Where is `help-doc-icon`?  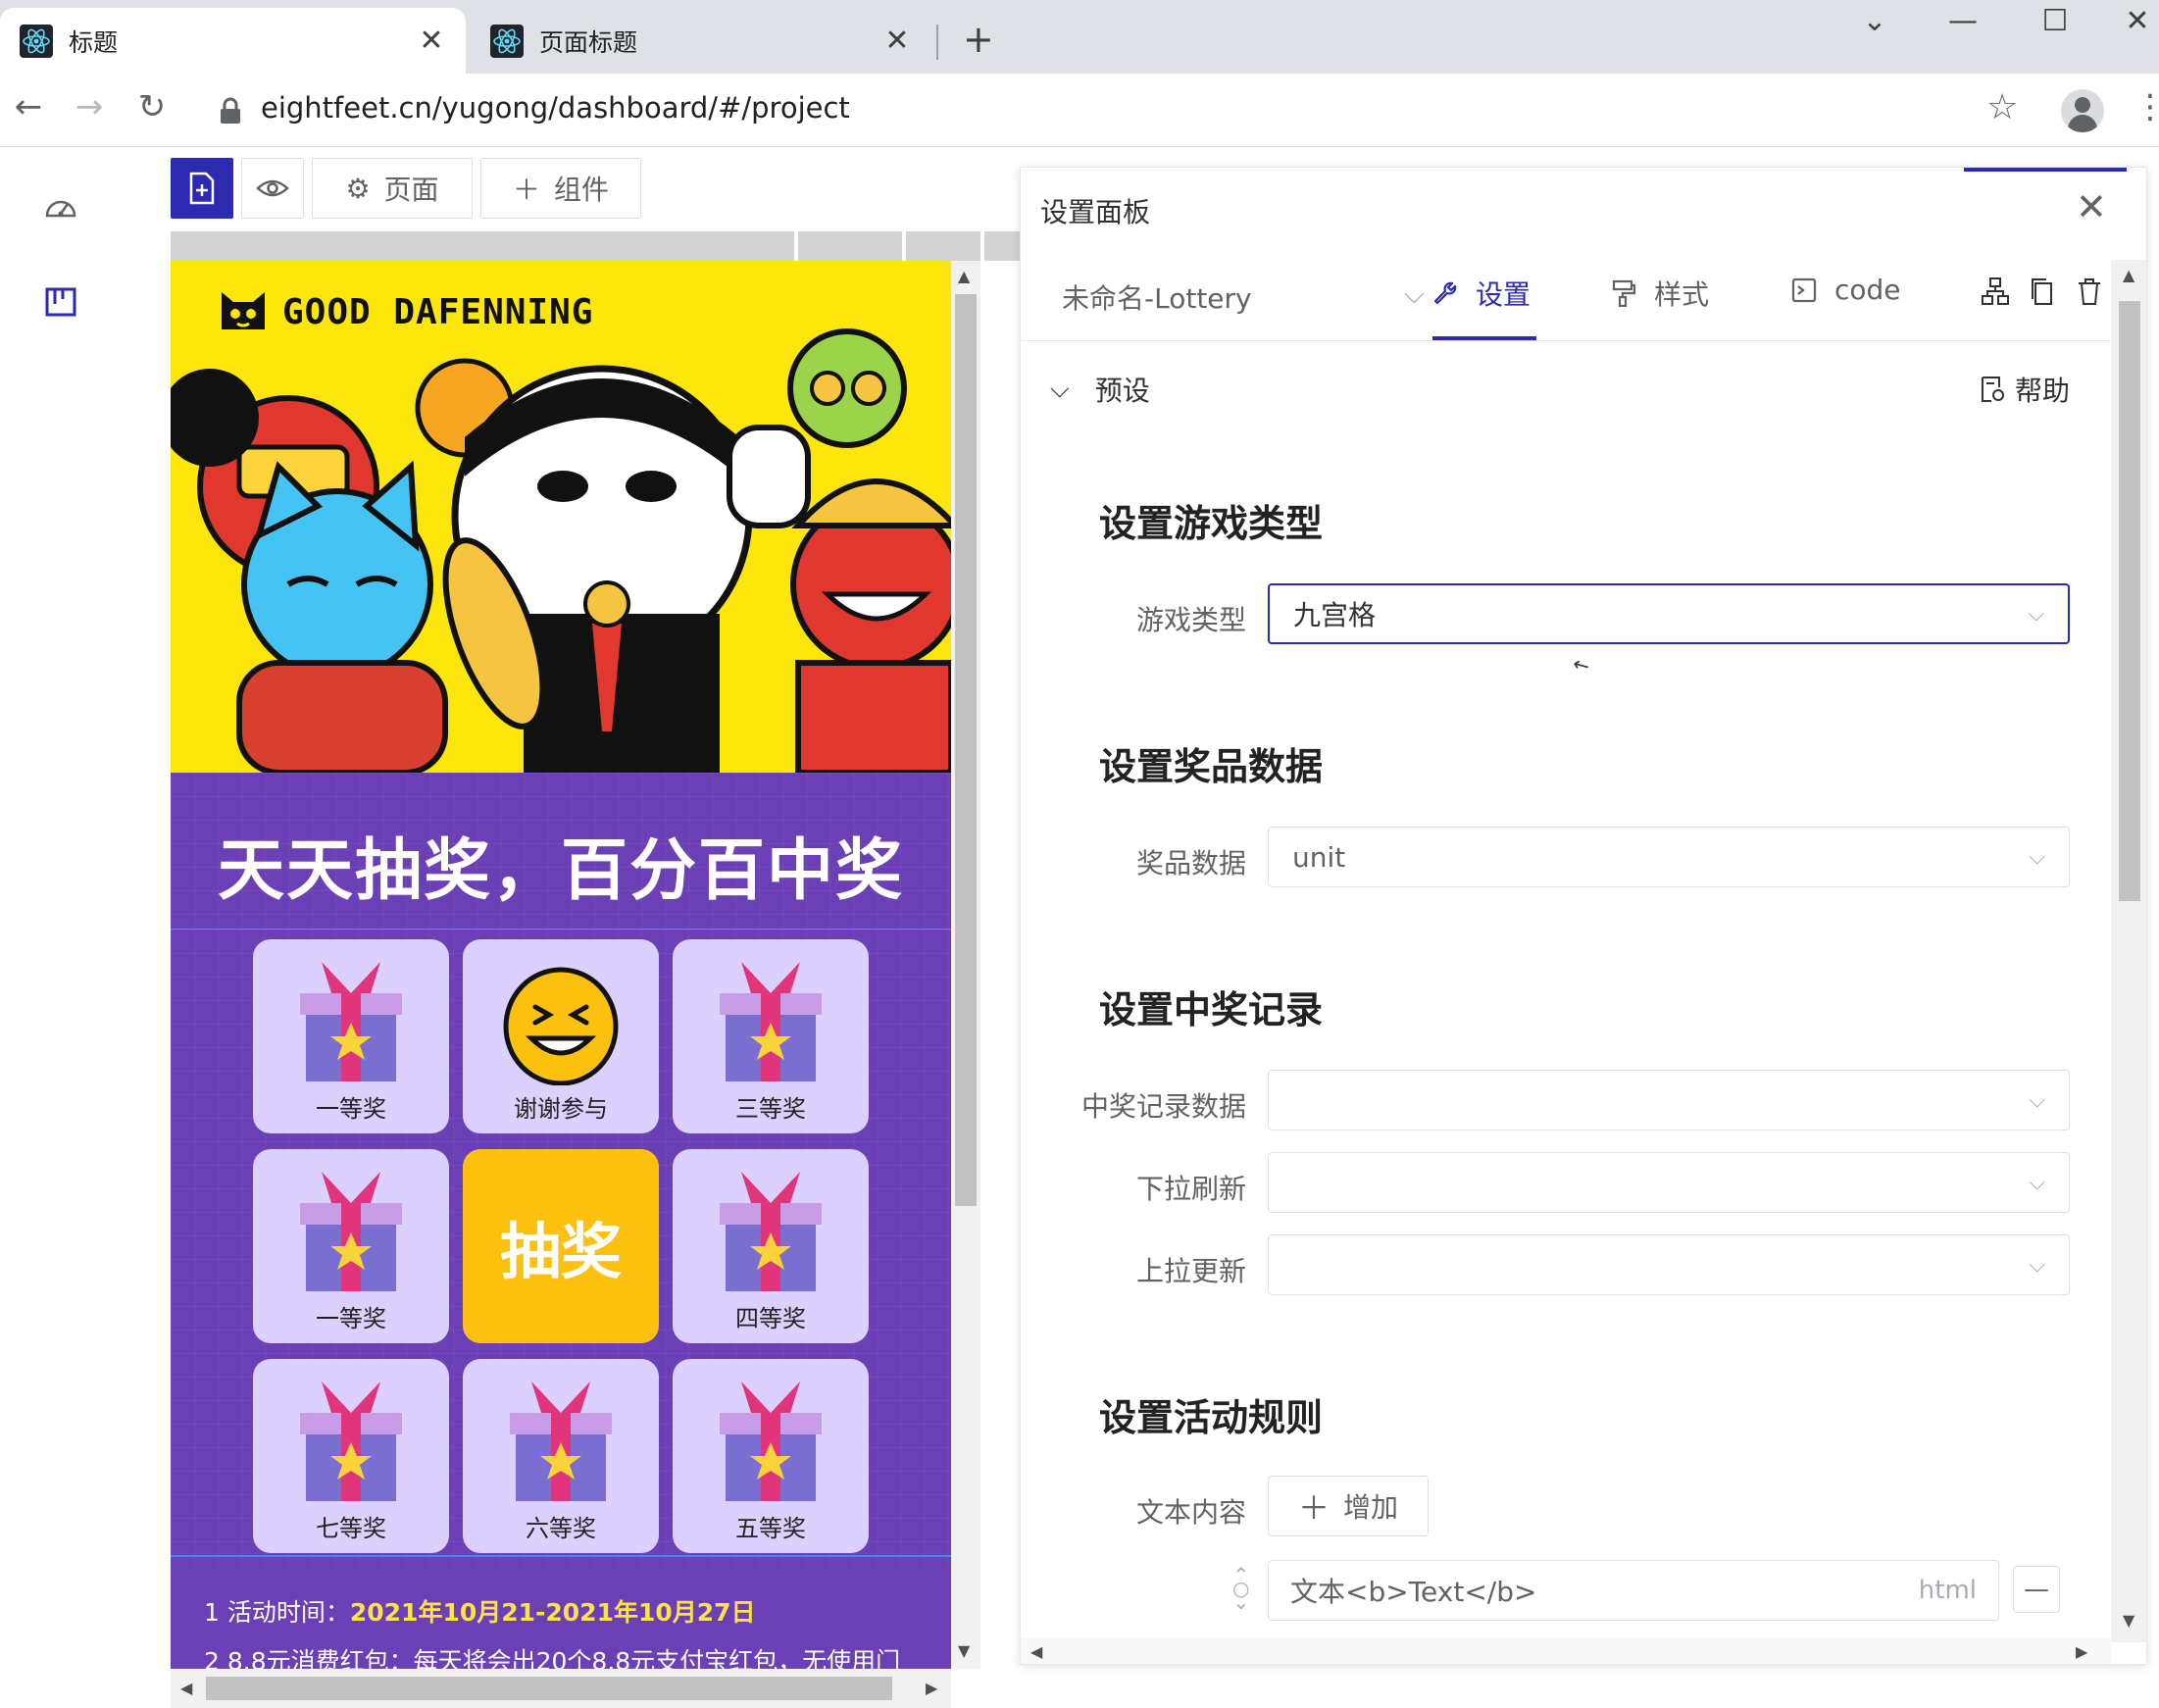 help-doc-icon is located at coordinates (1993, 389).